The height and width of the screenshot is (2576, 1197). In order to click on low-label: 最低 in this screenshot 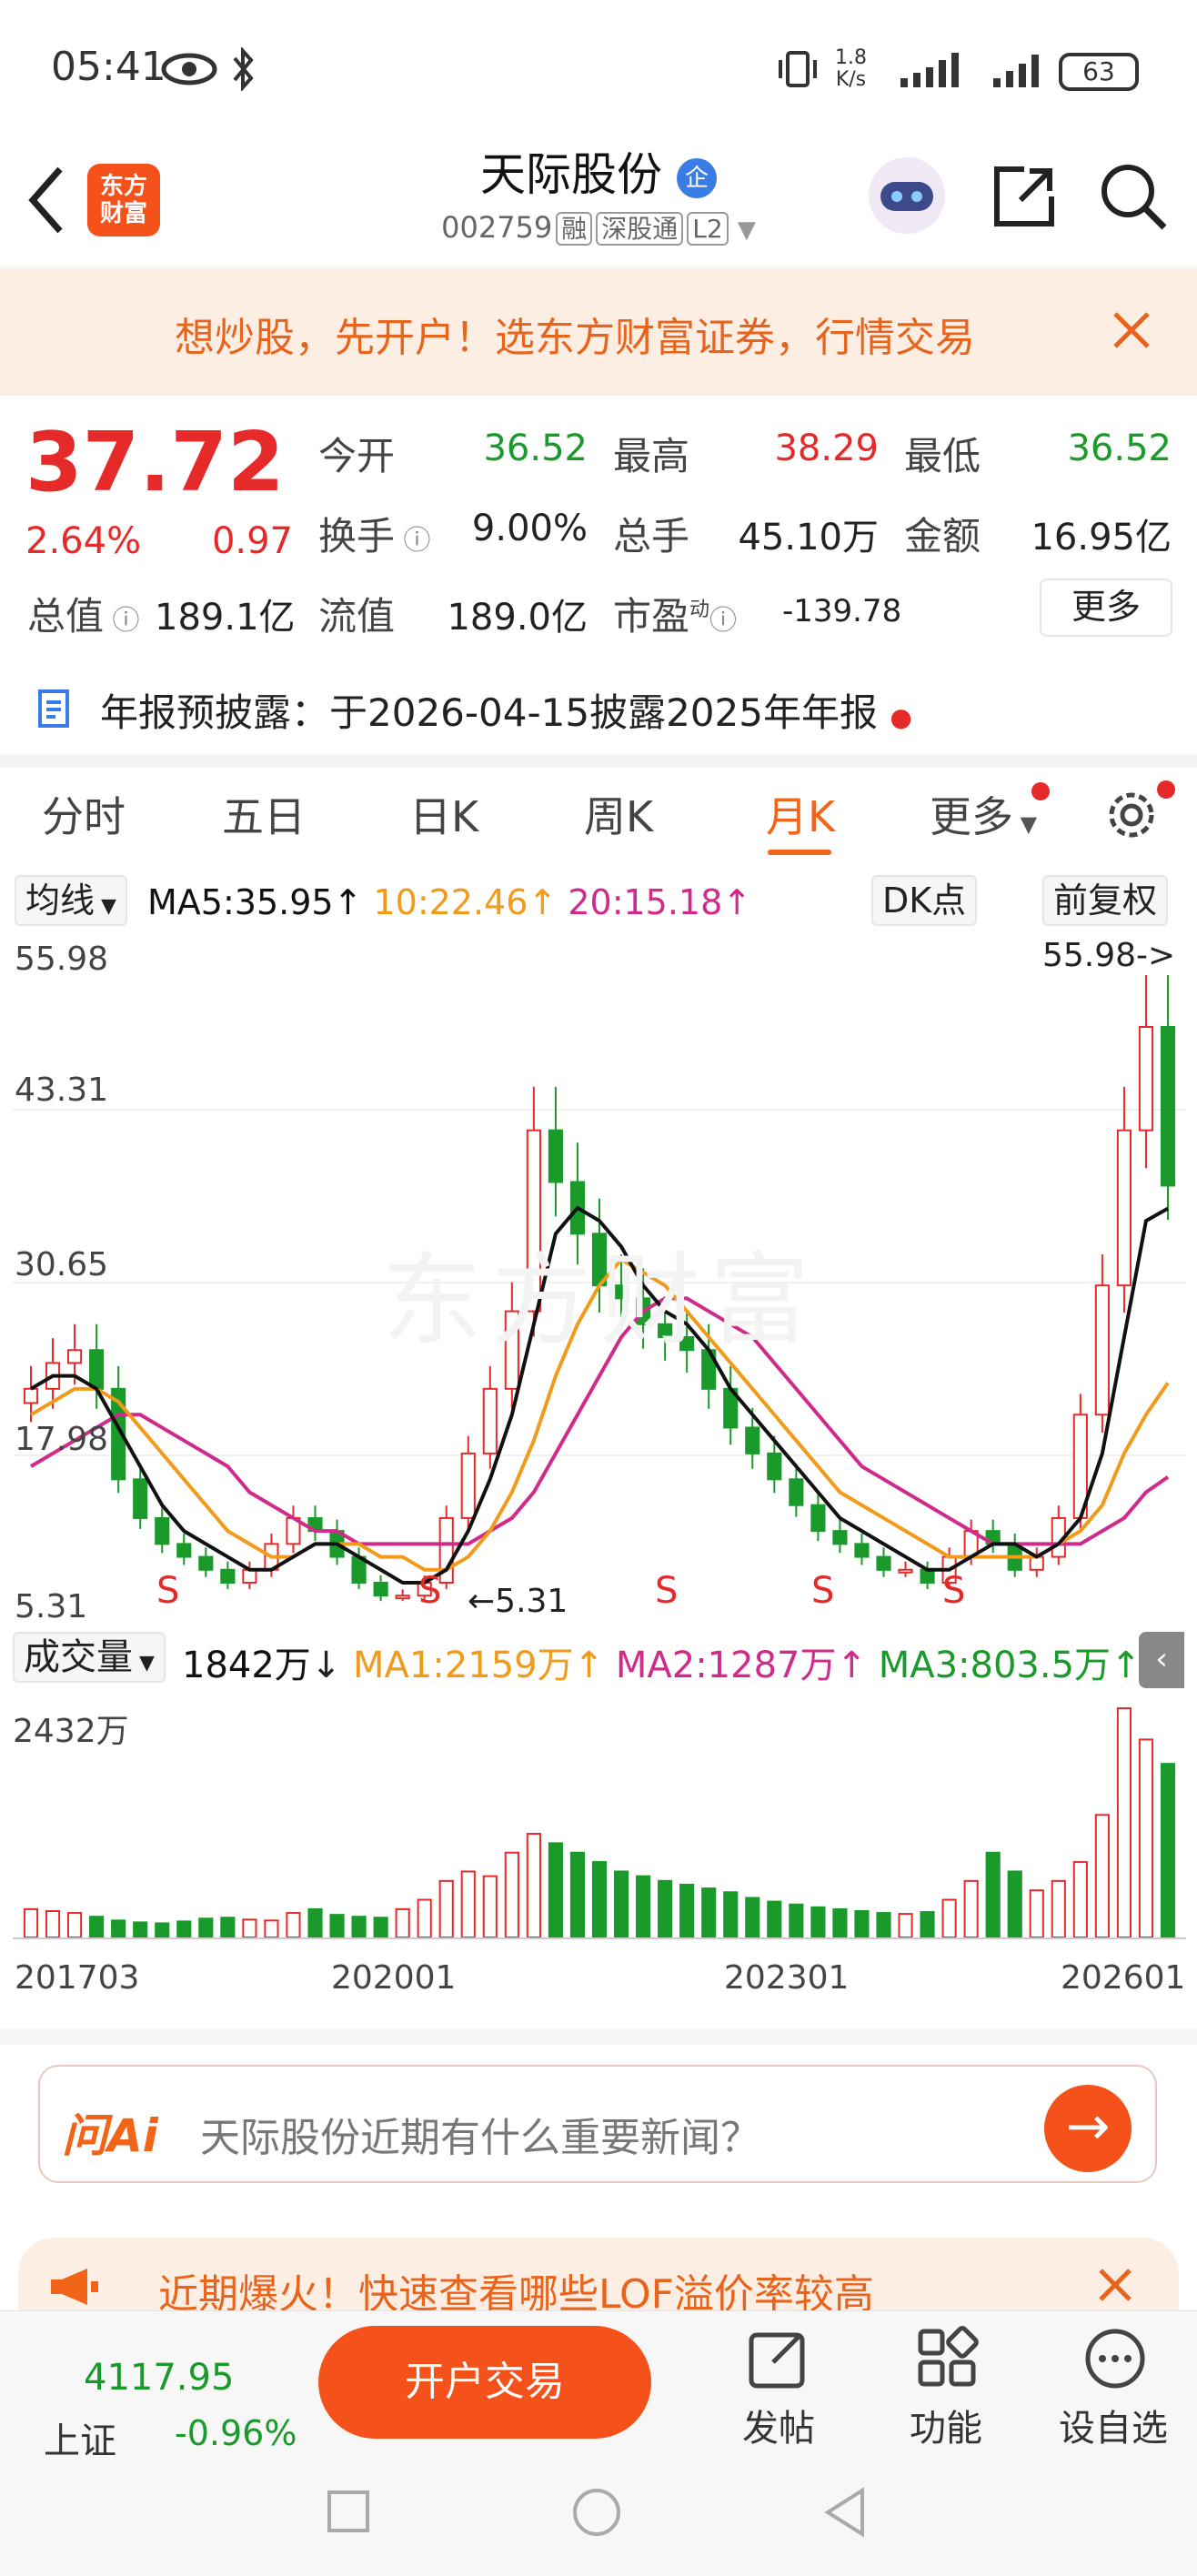, I will do `click(942, 456)`.